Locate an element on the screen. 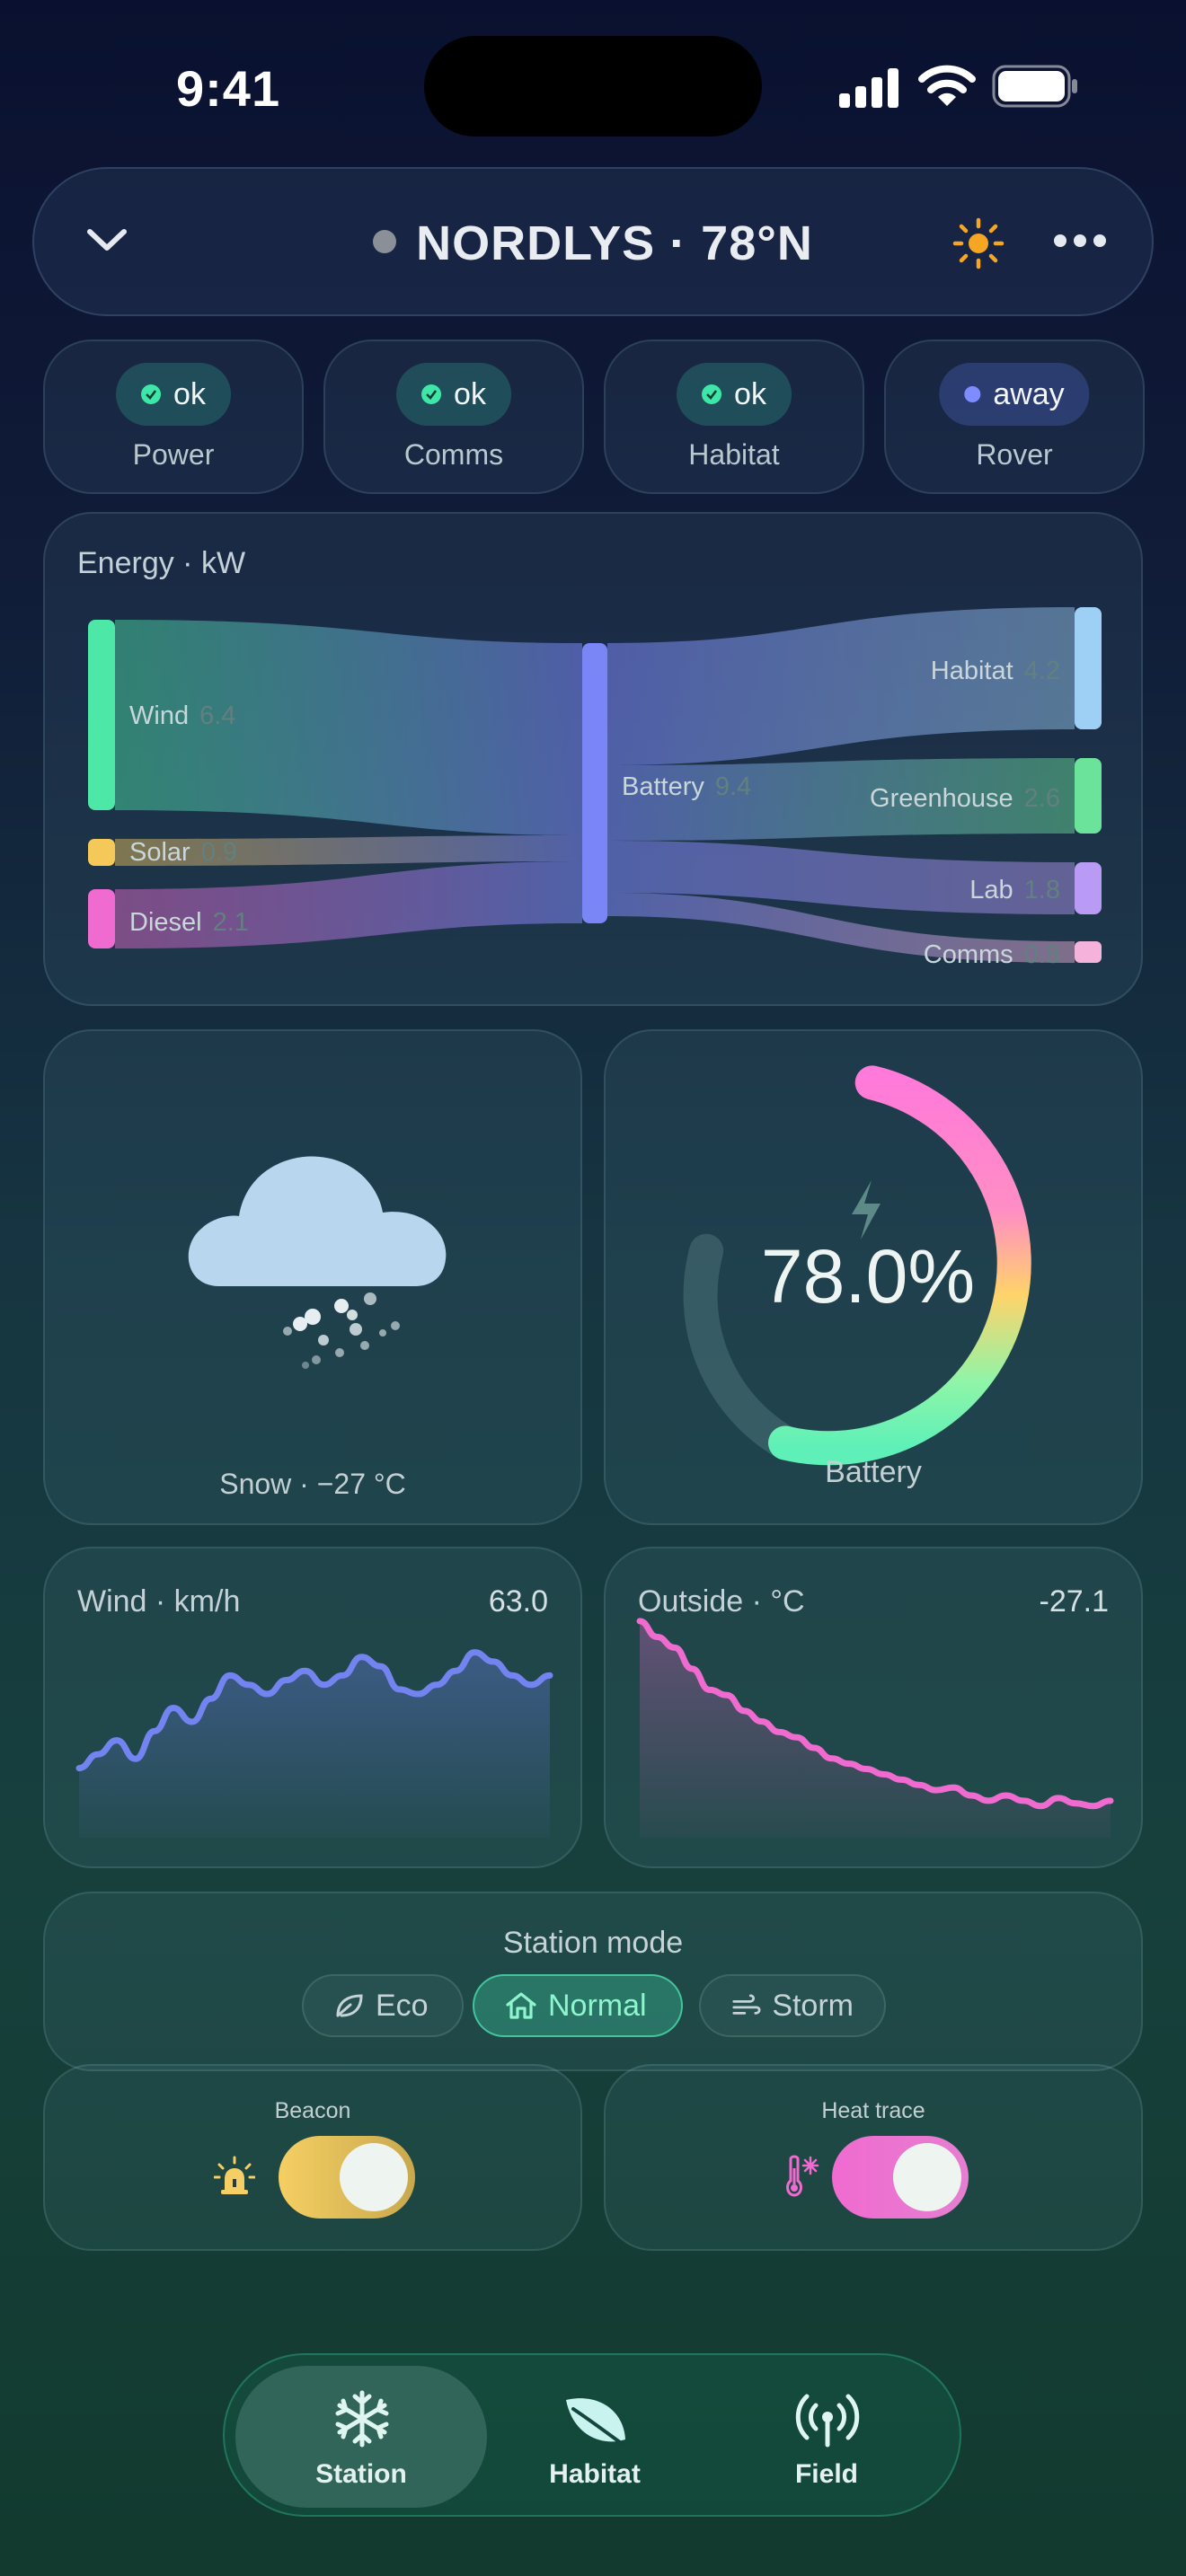 Image resolution: width=1186 pixels, height=2576 pixels. mode-eco-label: Eco is located at coordinates (402, 2005).